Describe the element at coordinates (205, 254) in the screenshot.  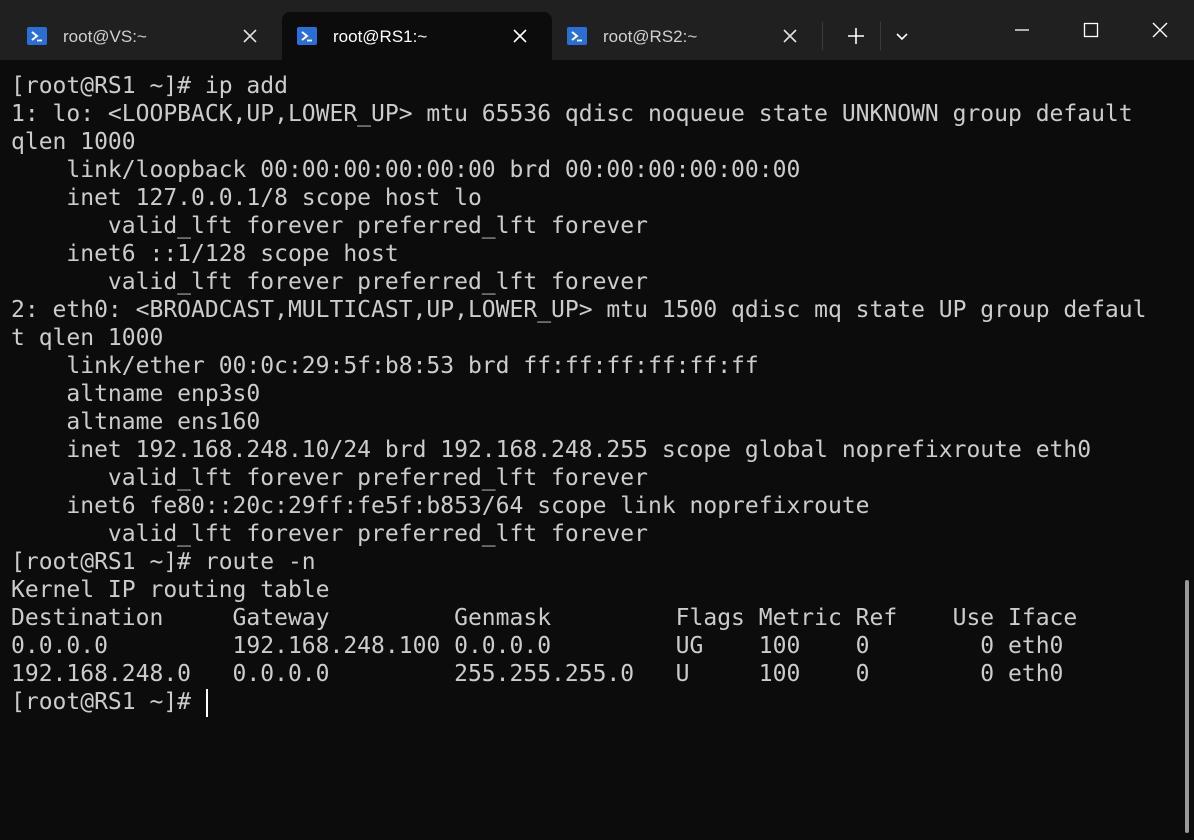
I see `terminal-line: inet6 ::1/128 scope host` at that location.